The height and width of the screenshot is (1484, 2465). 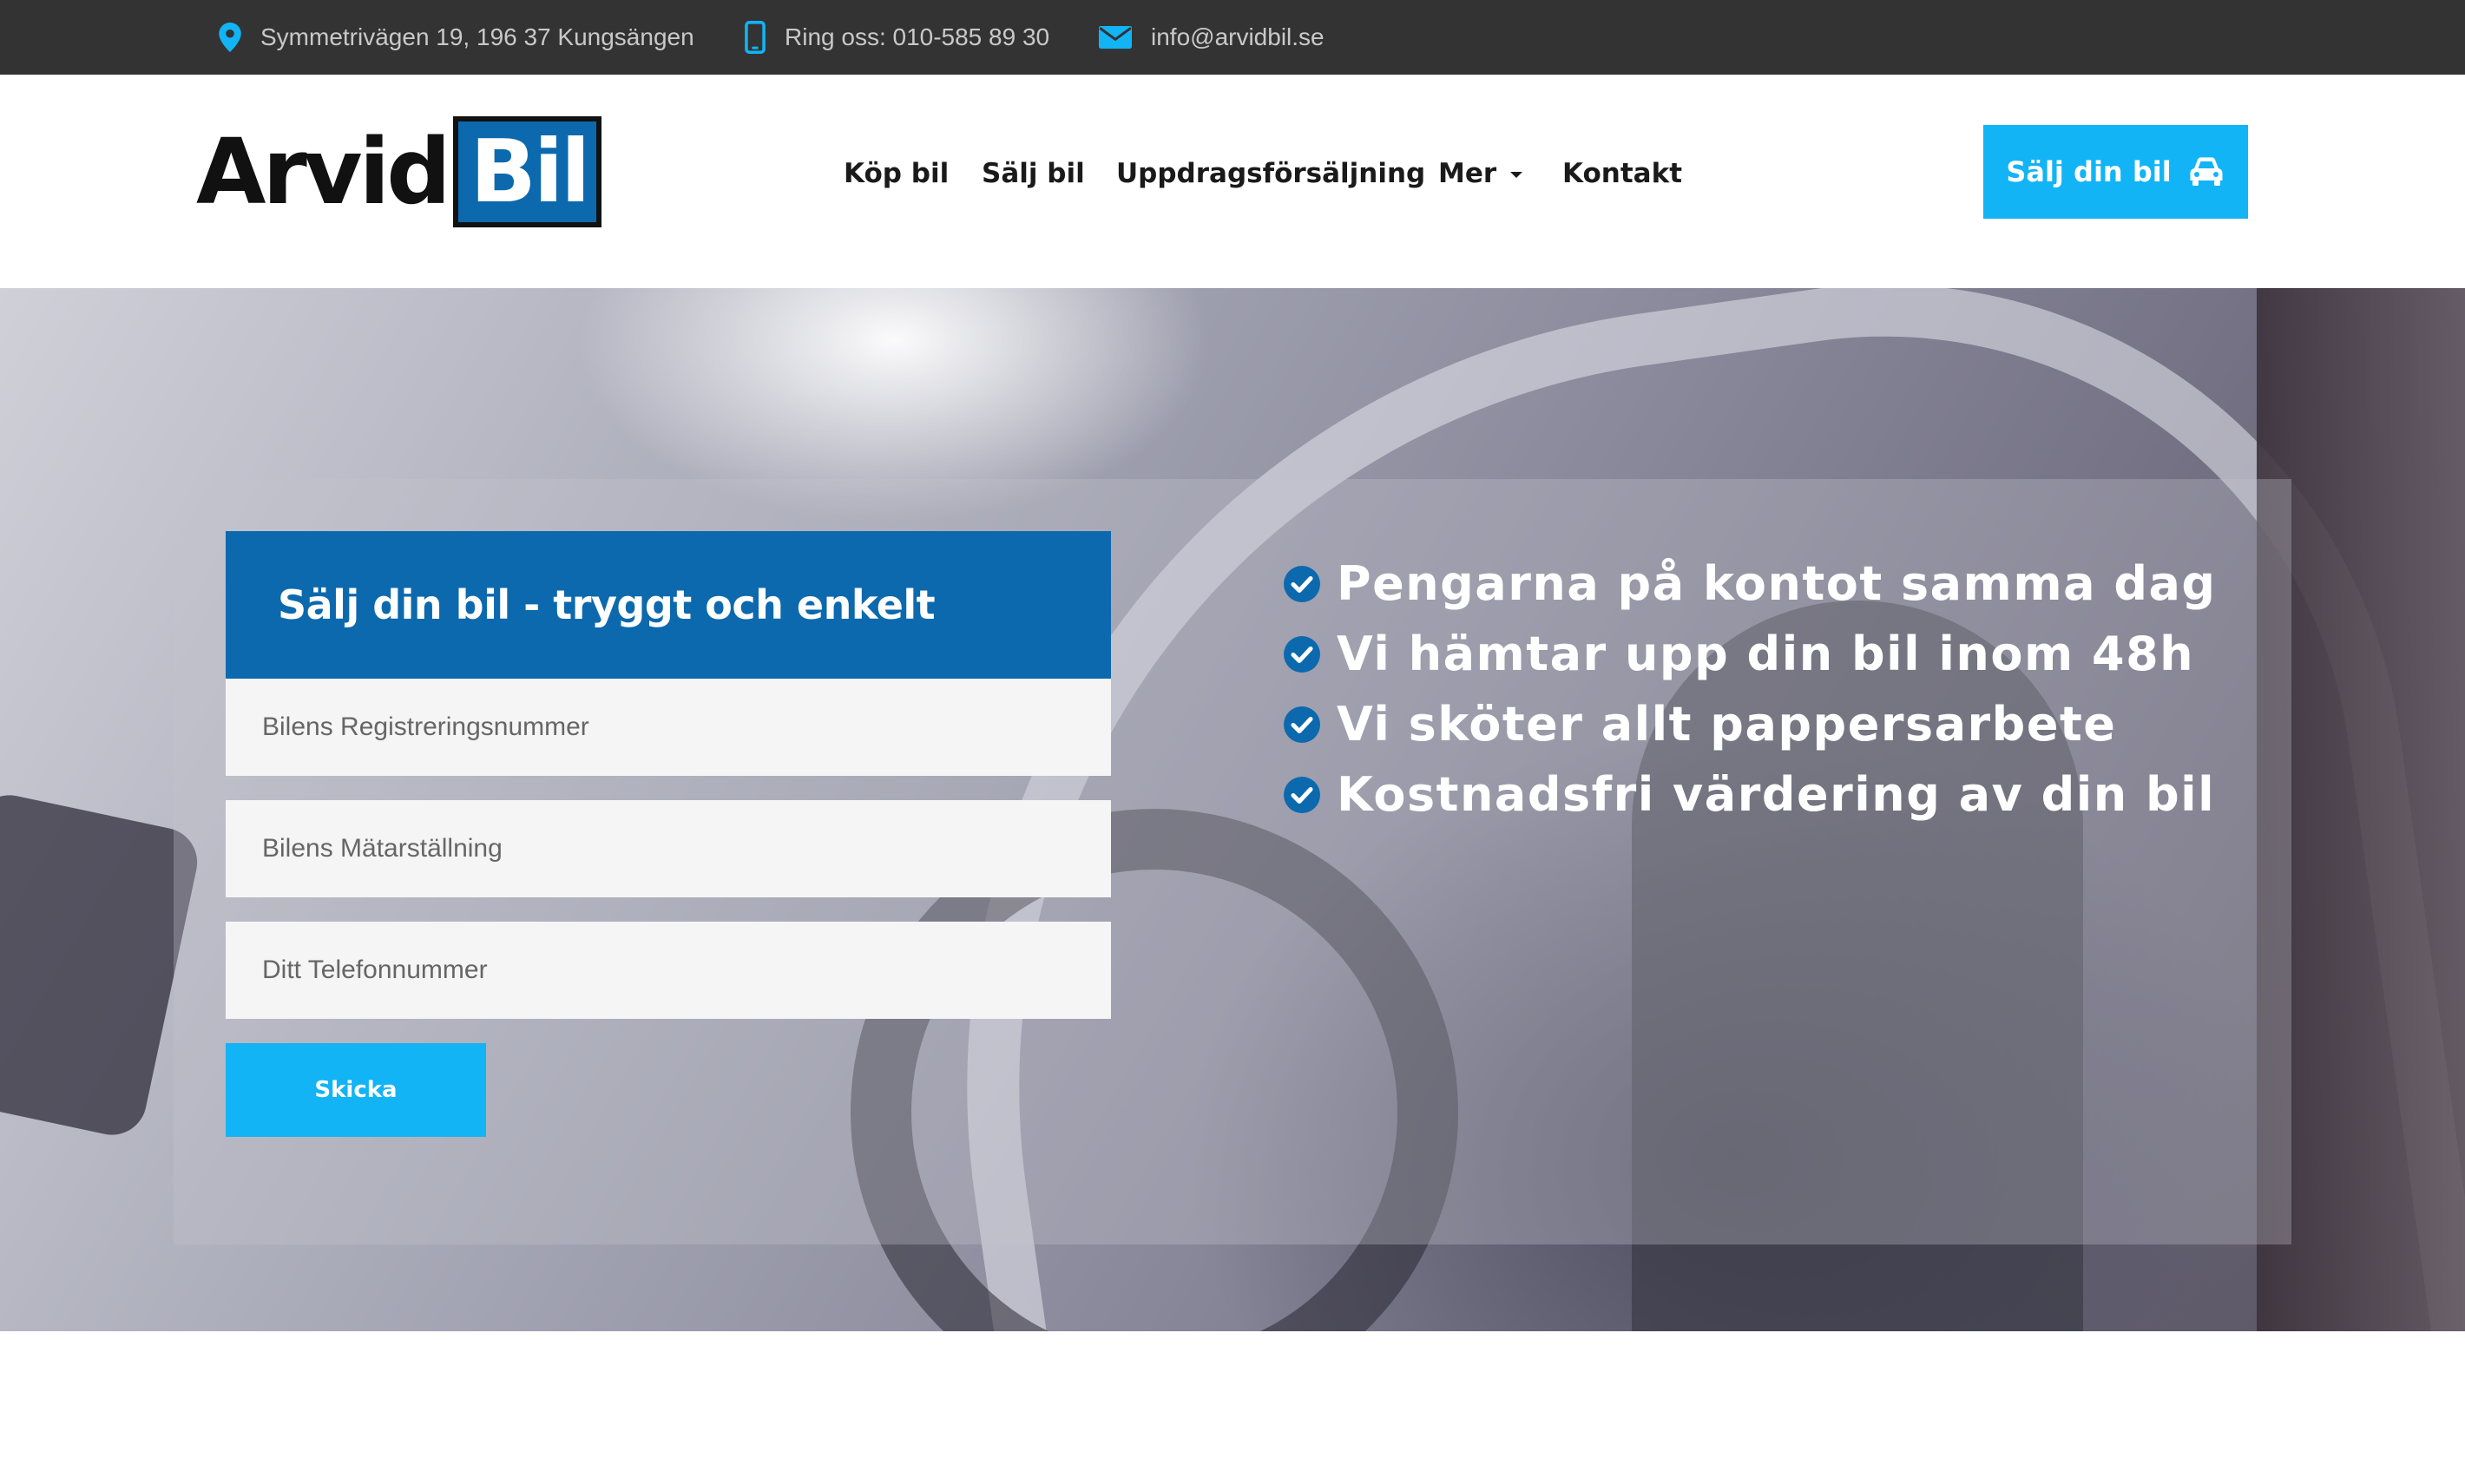 I want to click on sell-your-car-button: Sälj din bil, so click(x=2115, y=172).